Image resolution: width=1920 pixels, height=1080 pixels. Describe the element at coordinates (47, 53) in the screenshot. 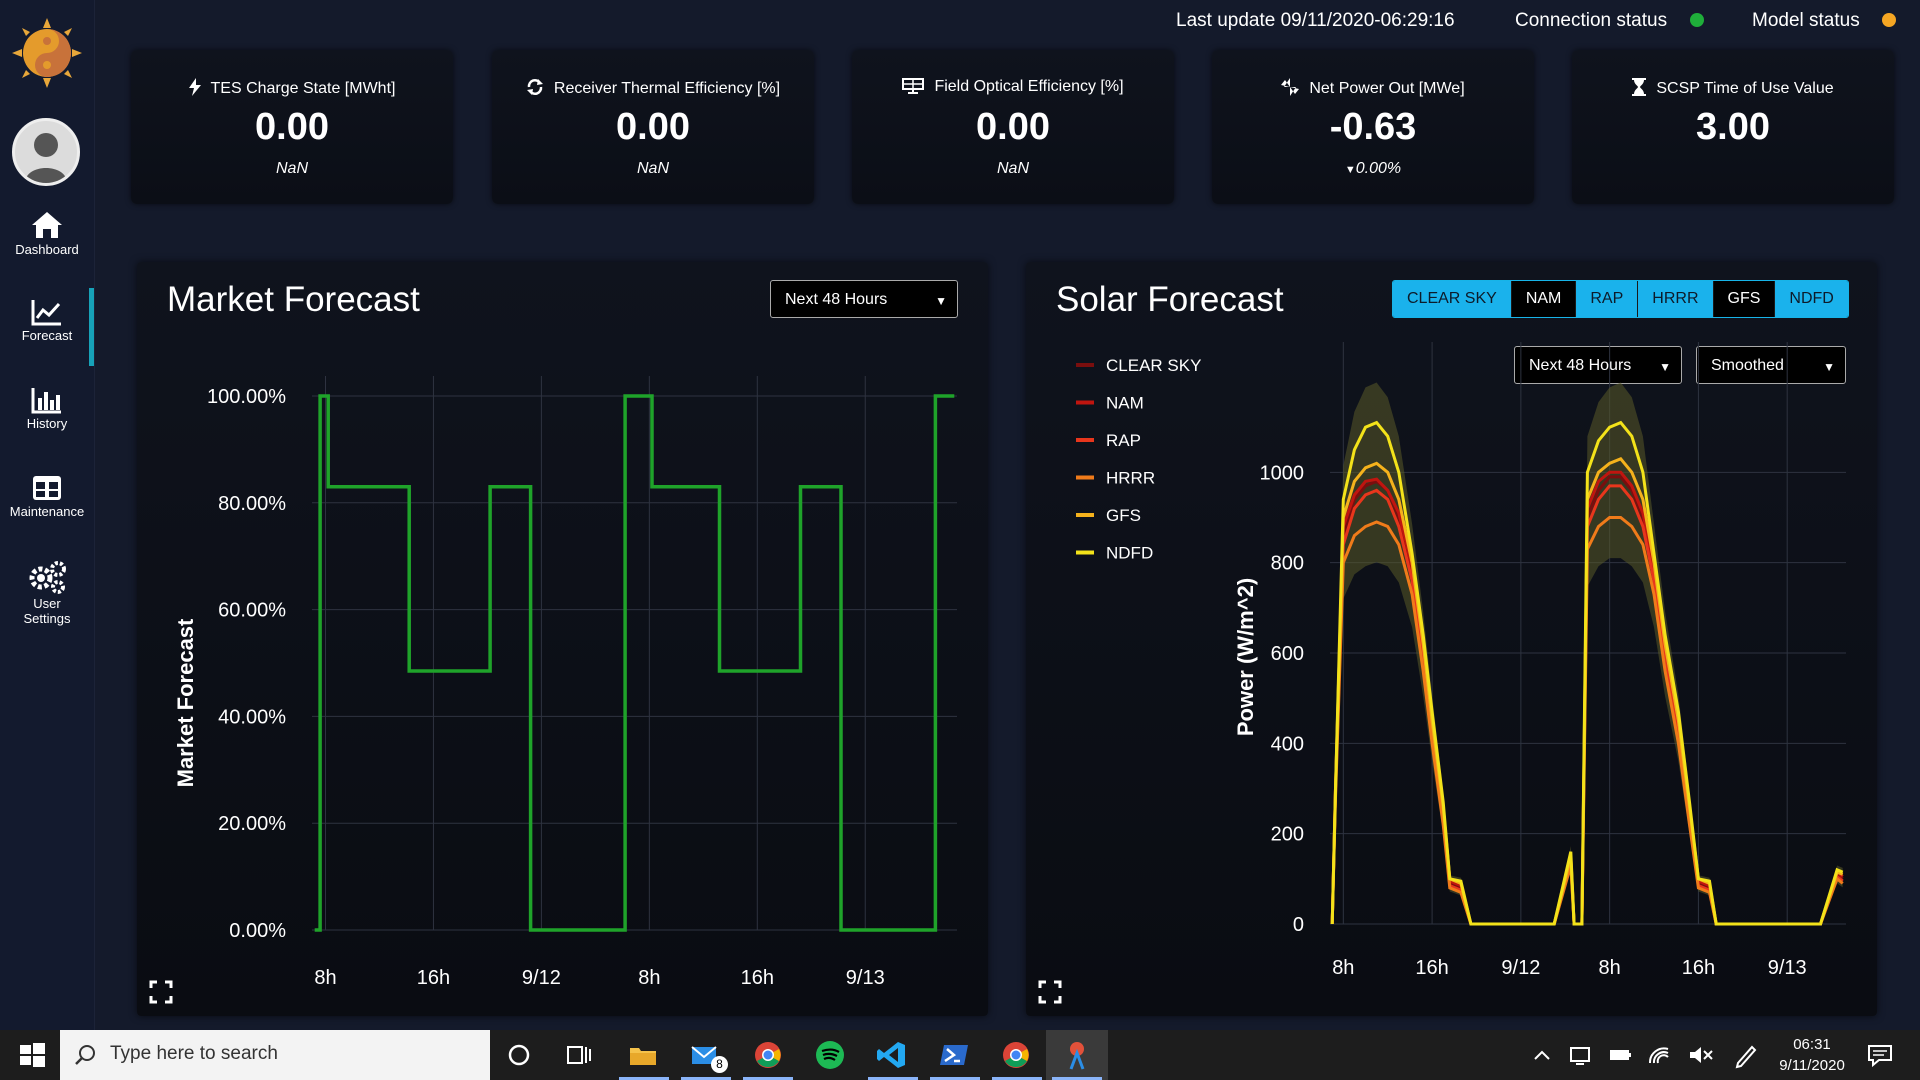

I see `sun-logo-icon` at that location.